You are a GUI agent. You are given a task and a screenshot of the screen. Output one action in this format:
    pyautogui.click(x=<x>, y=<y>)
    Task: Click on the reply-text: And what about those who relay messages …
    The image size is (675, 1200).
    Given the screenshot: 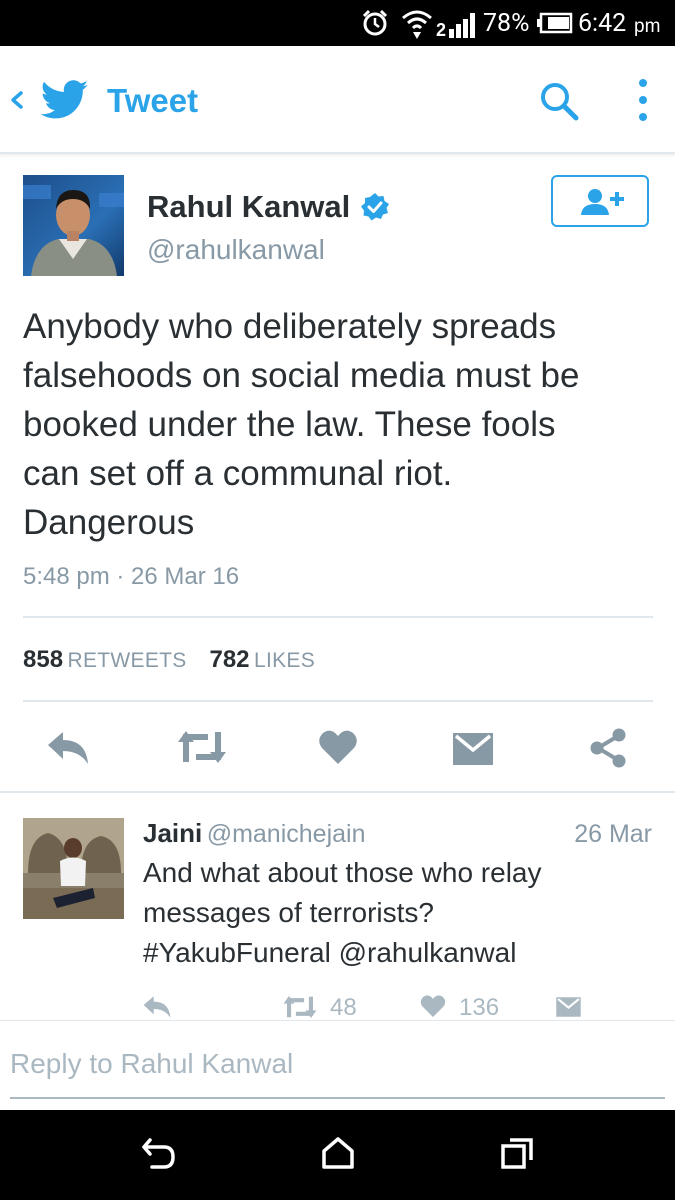 What is the action you would take?
    pyautogui.click(x=398, y=913)
    